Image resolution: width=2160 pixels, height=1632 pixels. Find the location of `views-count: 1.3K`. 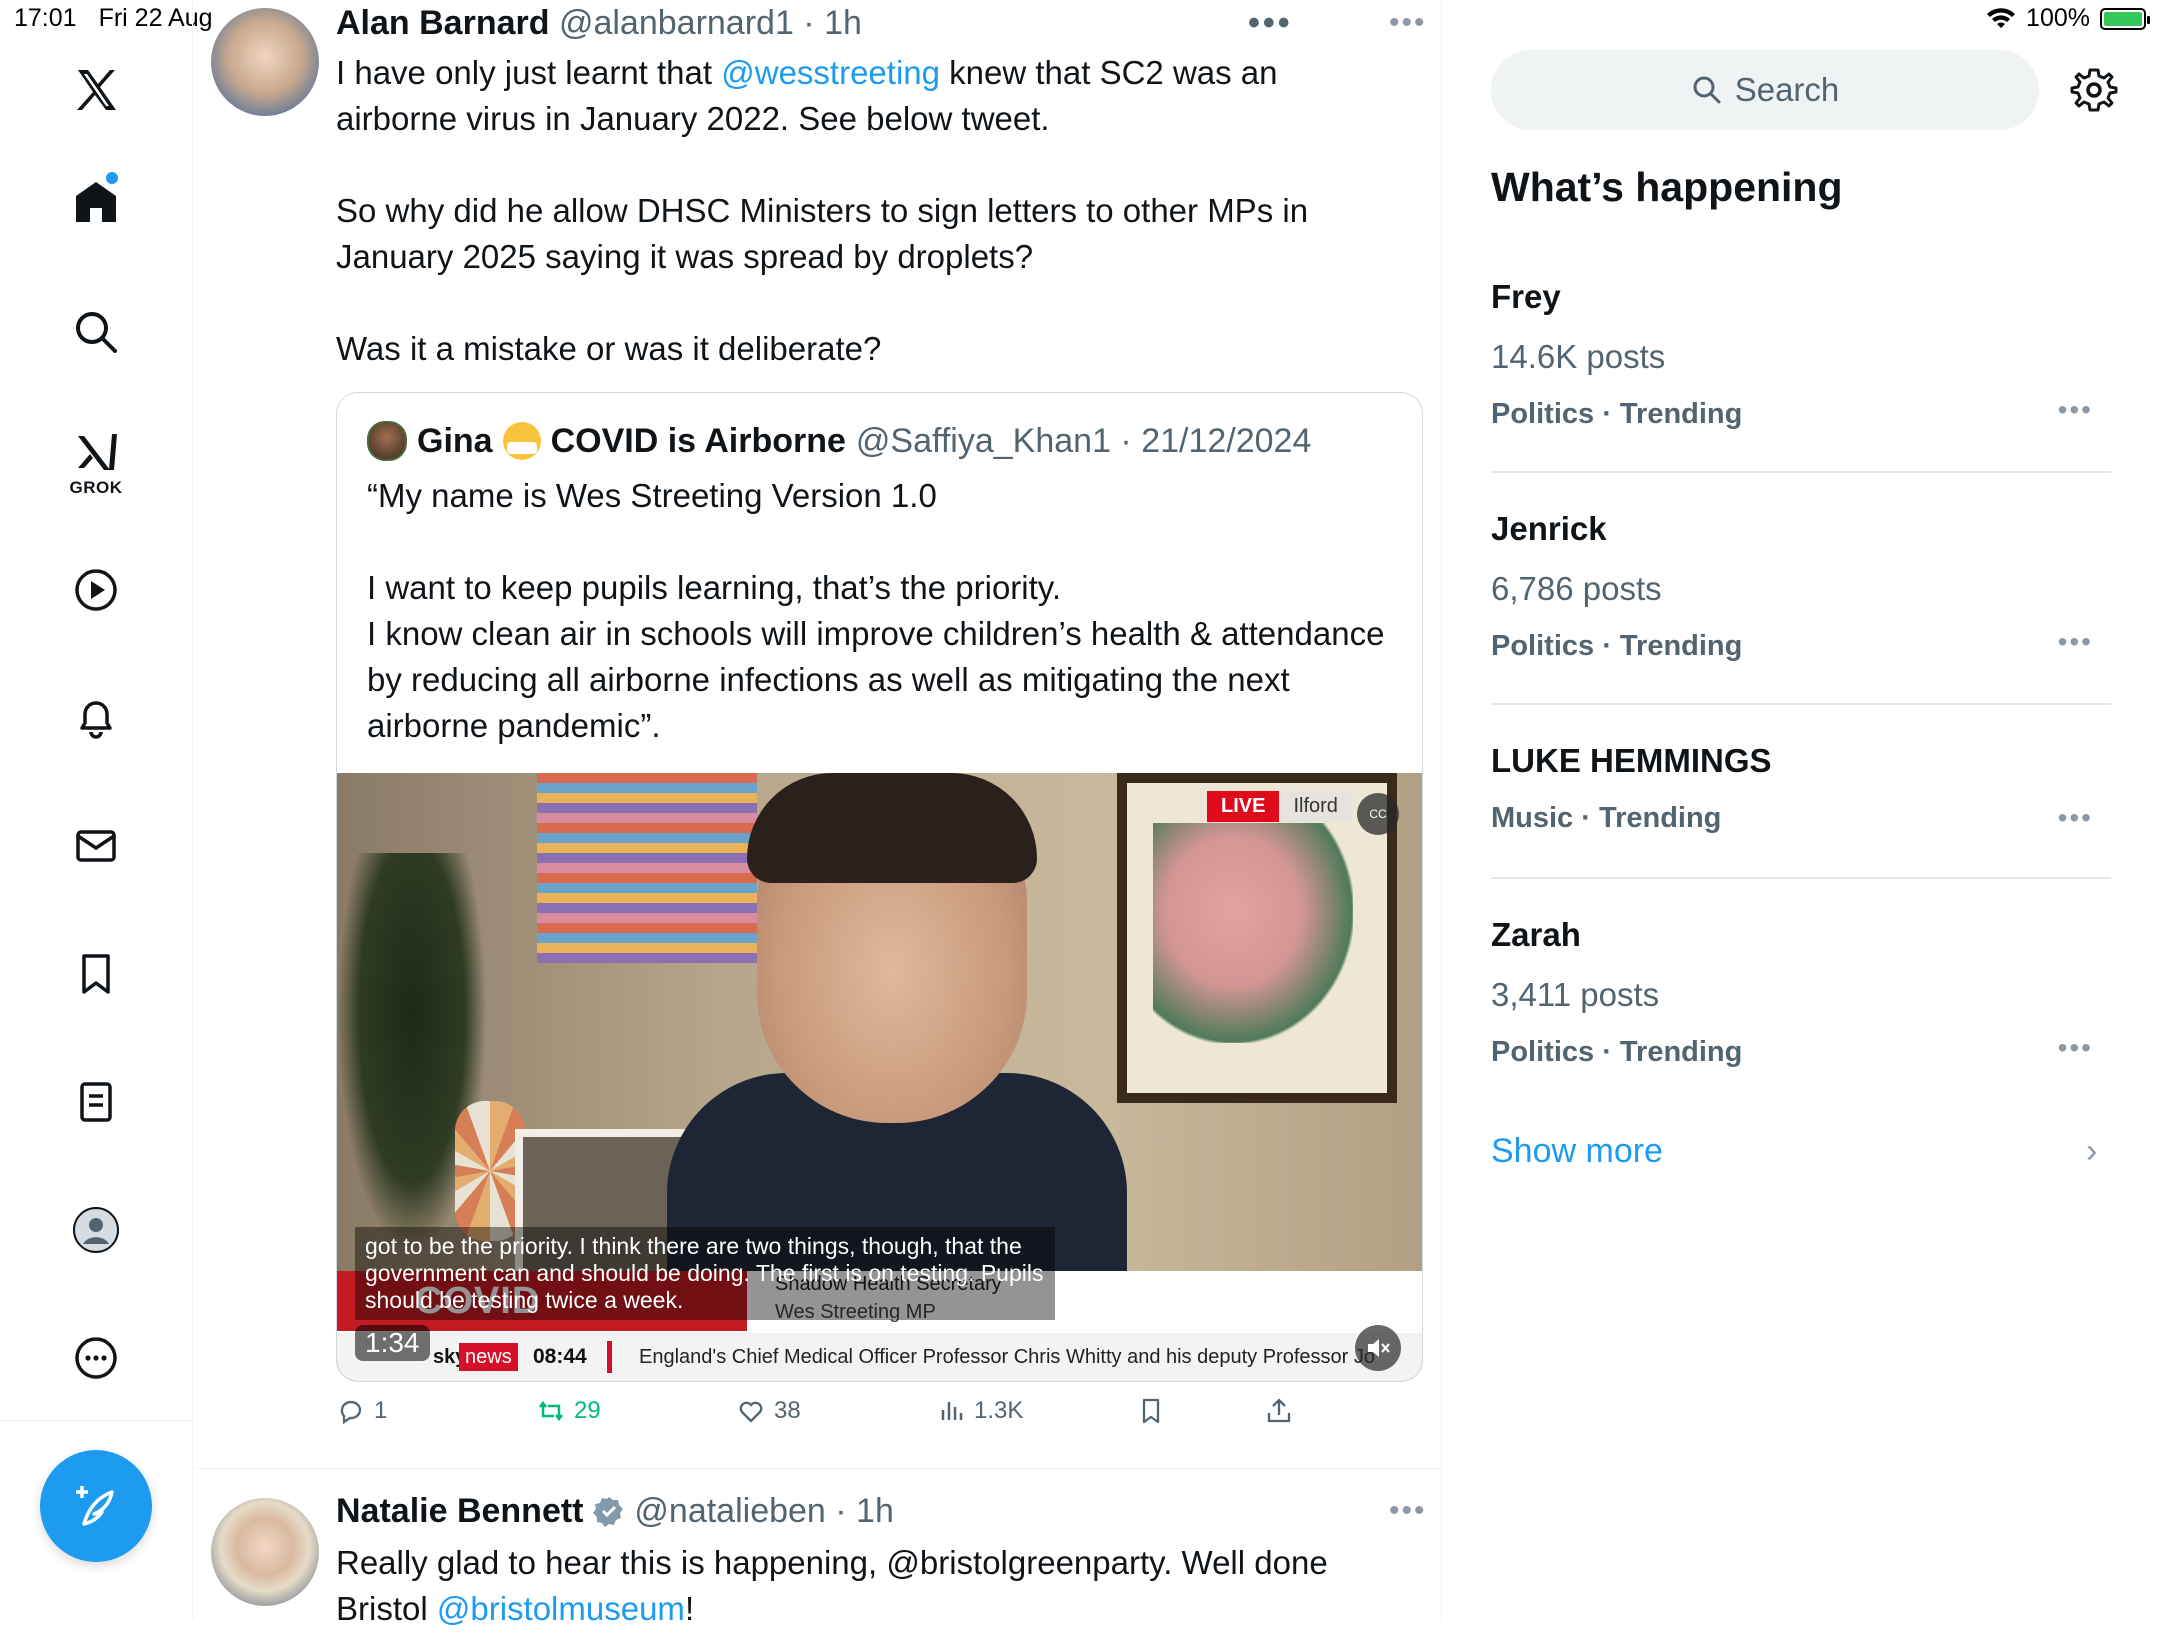

views-count: 1.3K is located at coordinates (999, 1410).